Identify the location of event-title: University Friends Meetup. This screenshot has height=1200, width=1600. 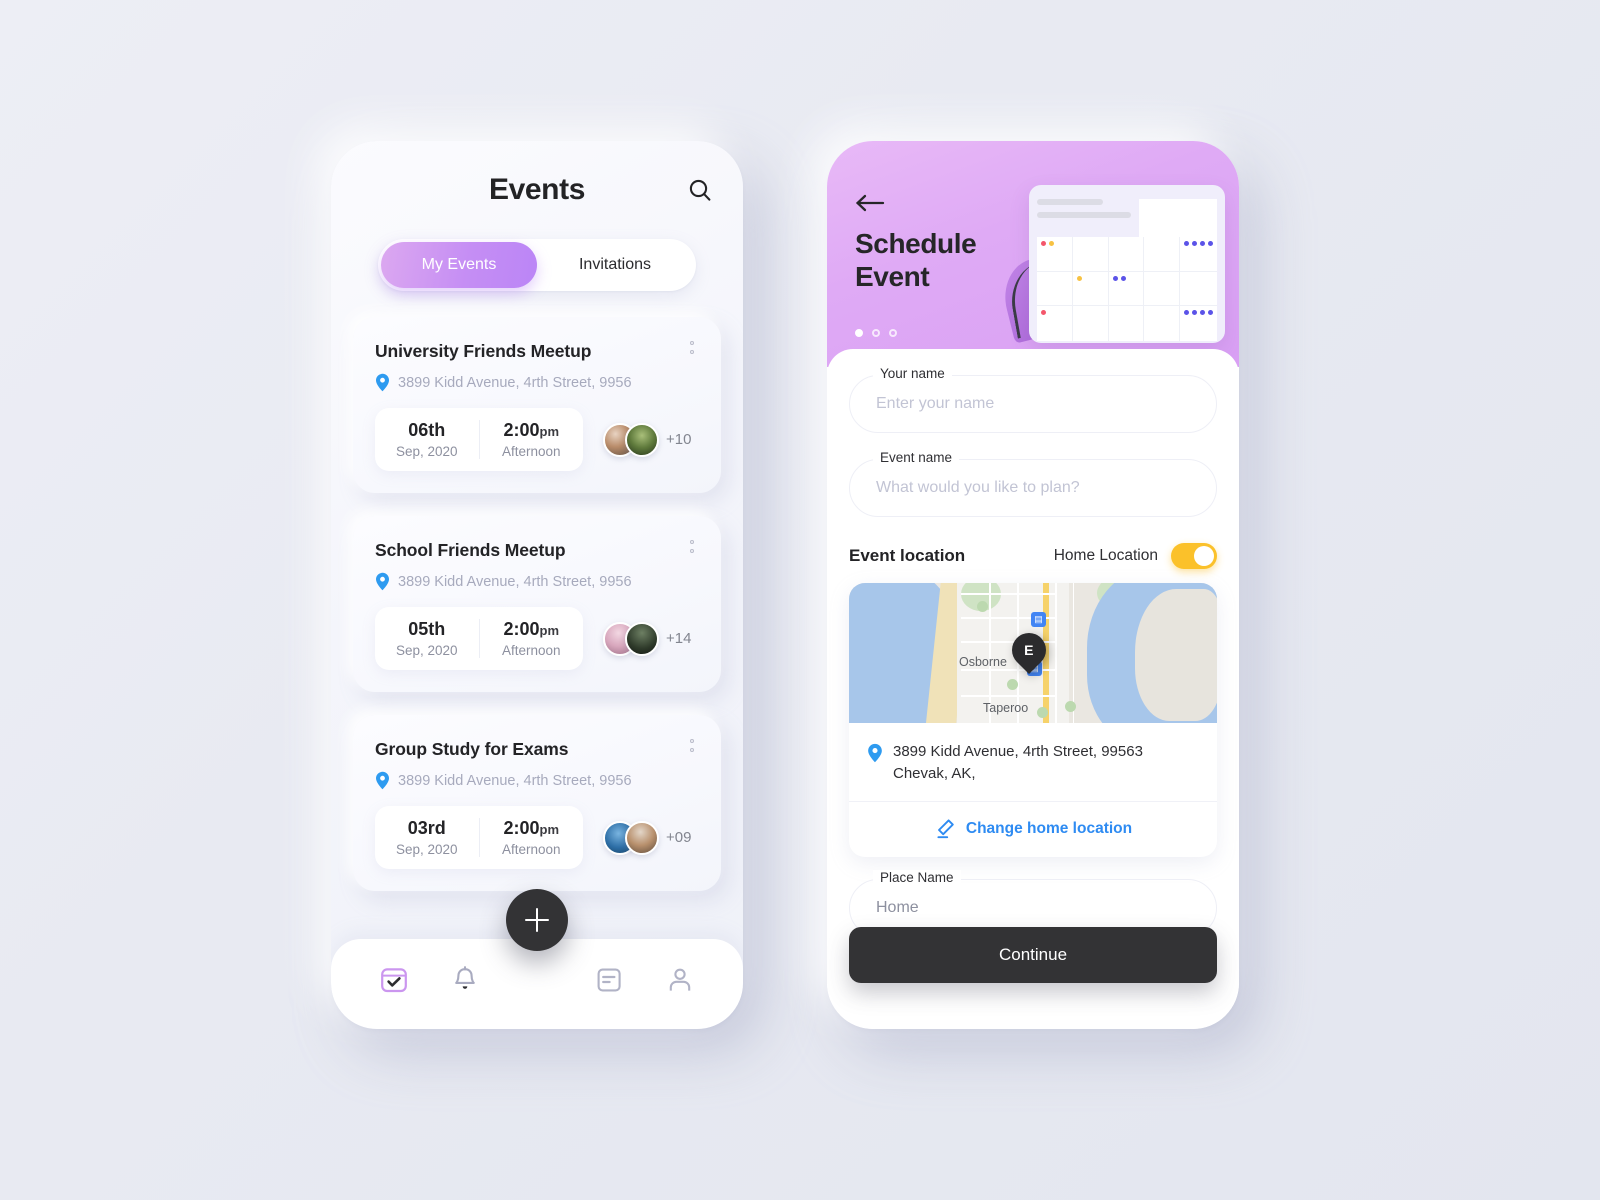
(483, 351).